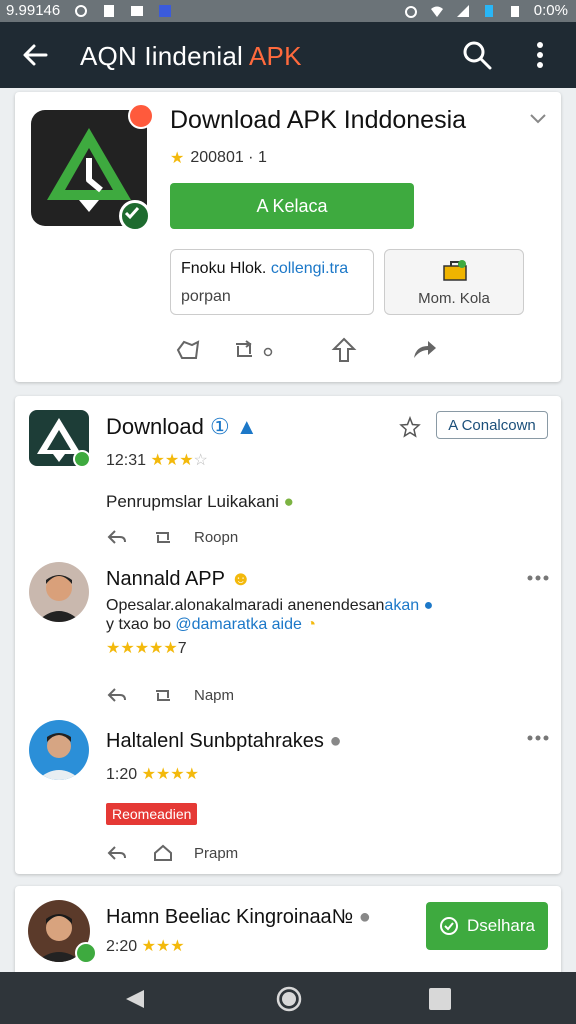  Describe the element at coordinates (241, 579) in the screenshot. I see `smile-emoji-icon: ☻` at that location.